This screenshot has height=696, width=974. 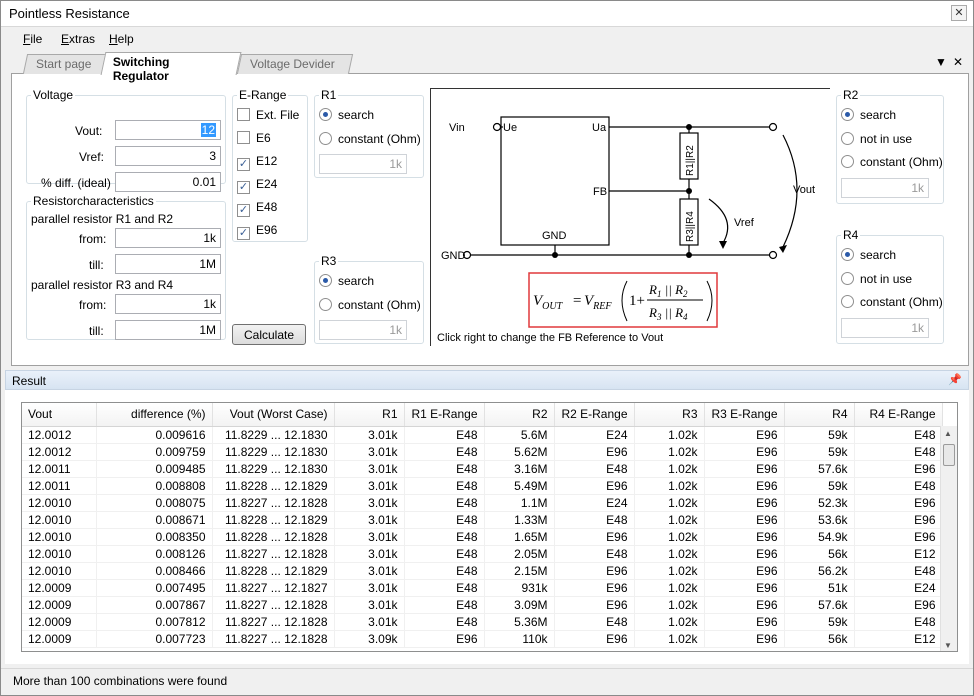 What do you see at coordinates (958, 62) in the screenshot?
I see `close-tab-icon: ✕` at bounding box center [958, 62].